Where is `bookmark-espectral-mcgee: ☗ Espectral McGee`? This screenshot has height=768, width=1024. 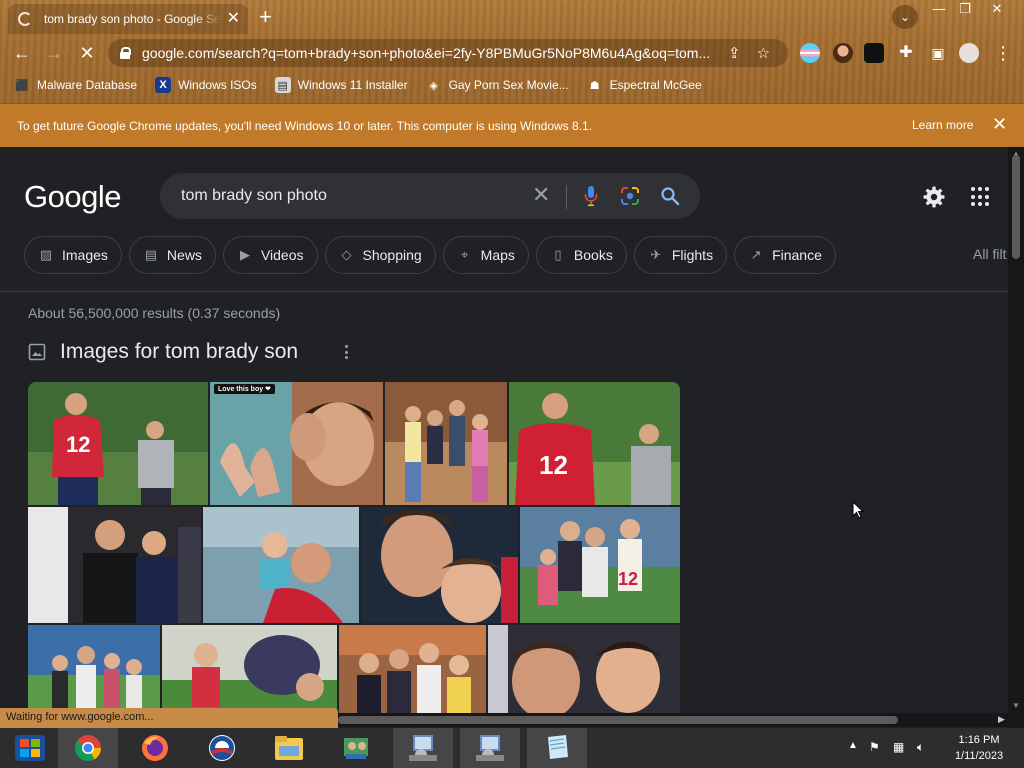
bookmark-espectral-mcgee: ☗ Espectral McGee is located at coordinates (644, 85).